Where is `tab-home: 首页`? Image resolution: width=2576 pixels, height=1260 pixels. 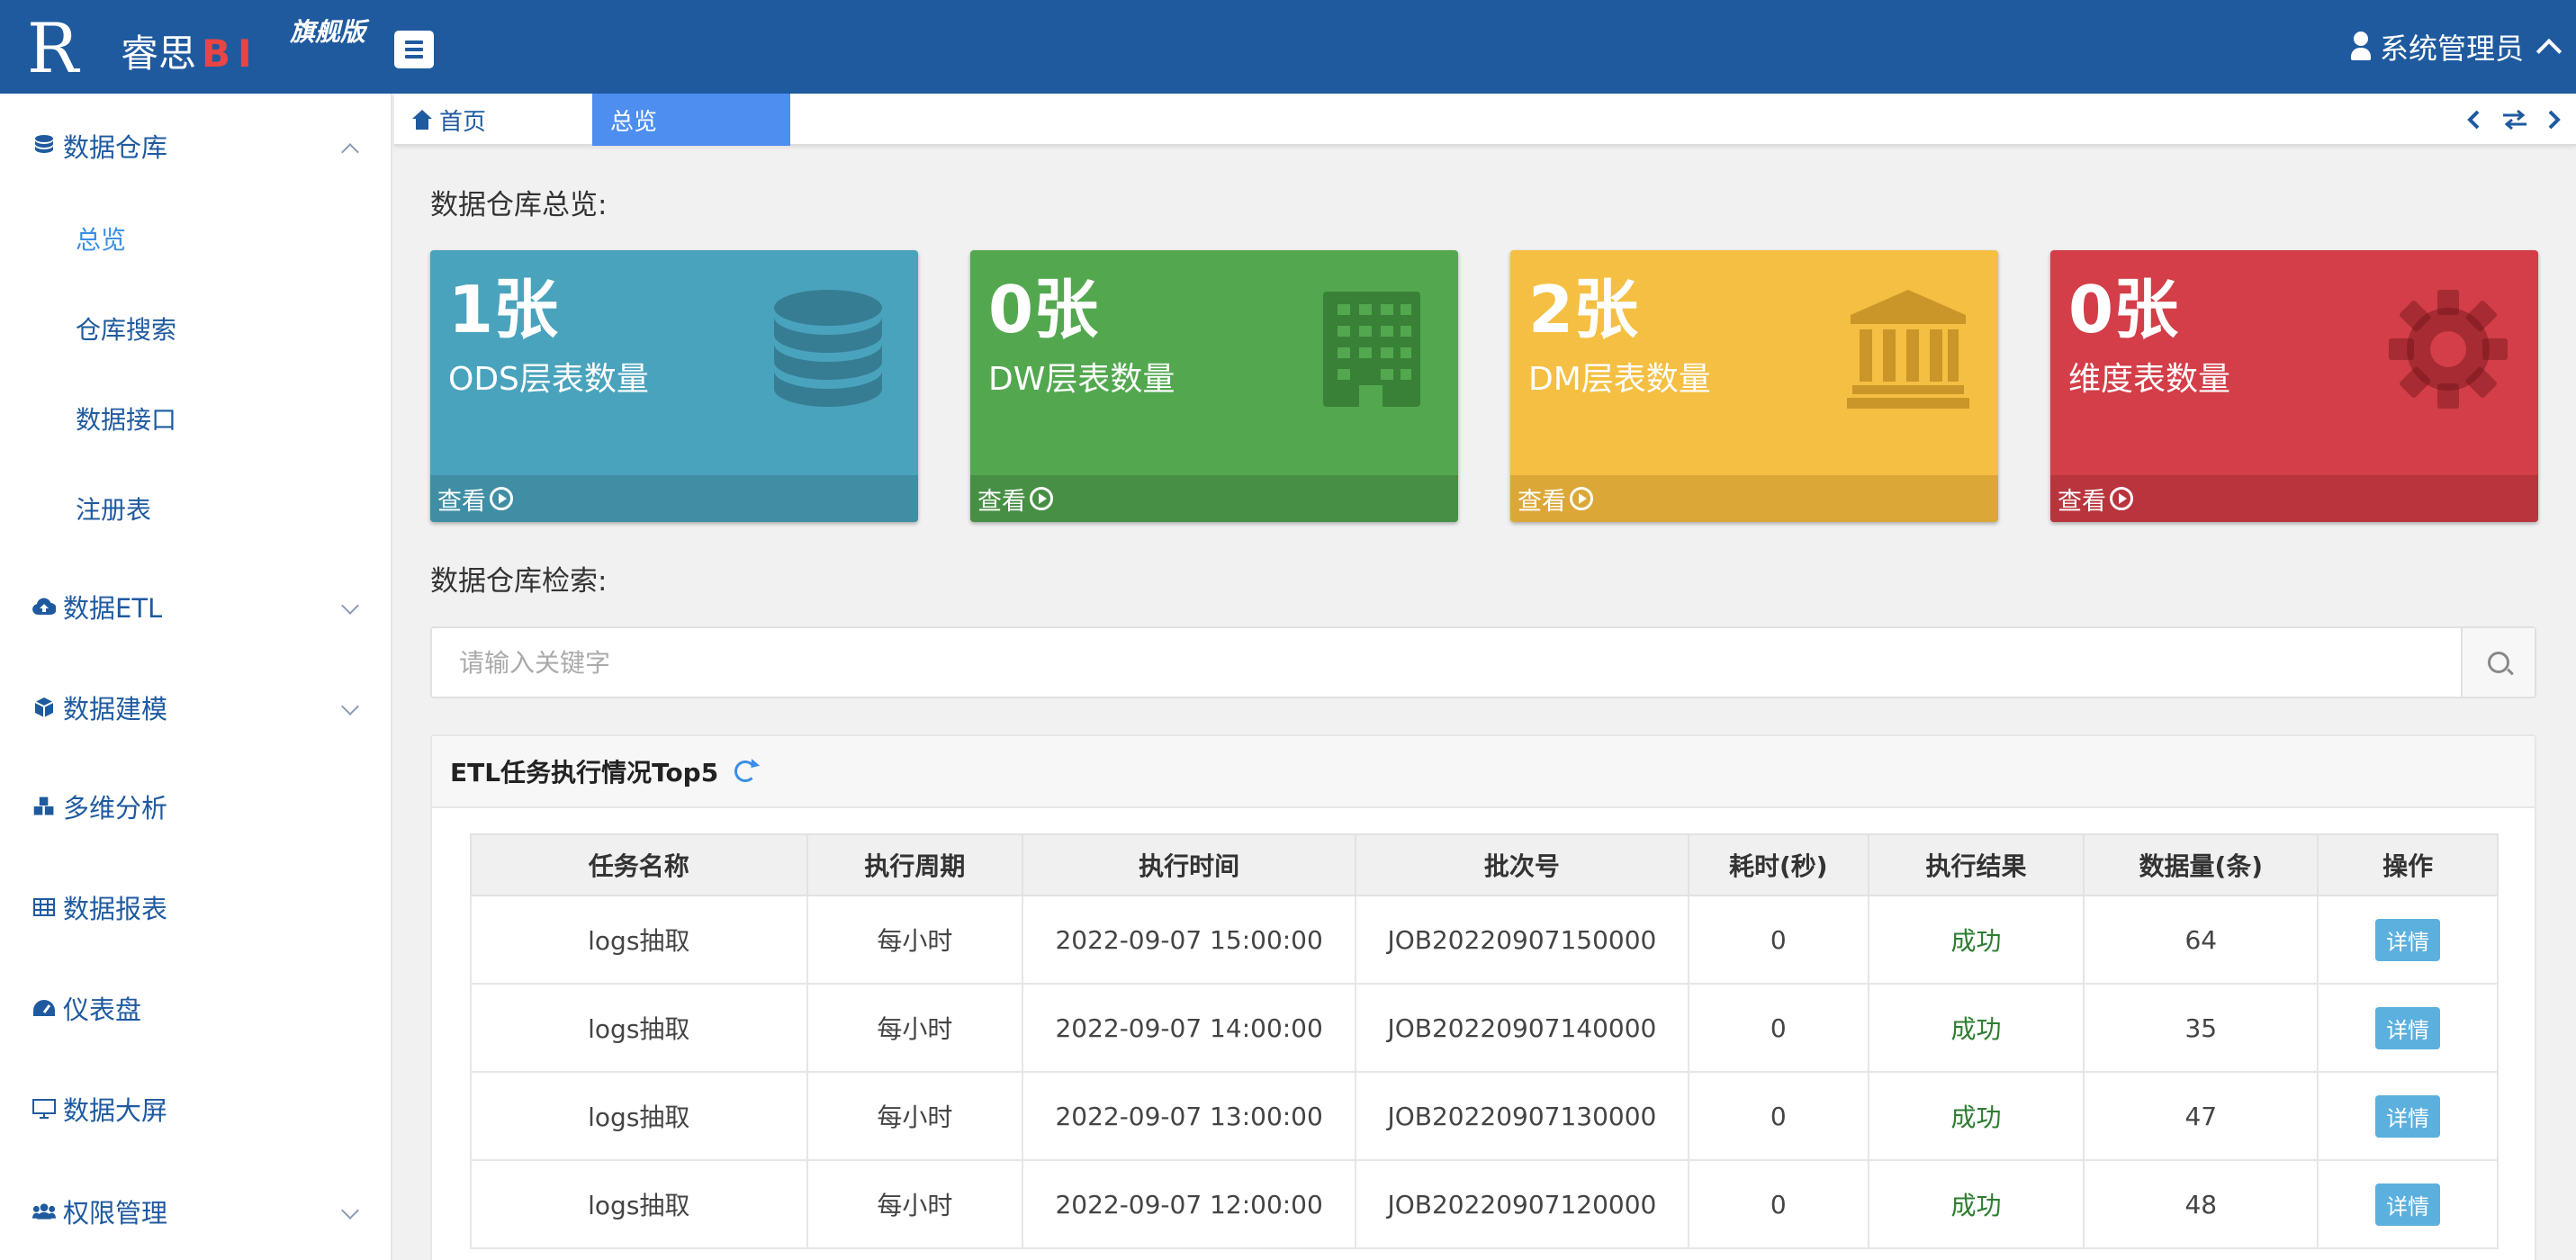
tab-home: 首页 is located at coordinates (493, 120).